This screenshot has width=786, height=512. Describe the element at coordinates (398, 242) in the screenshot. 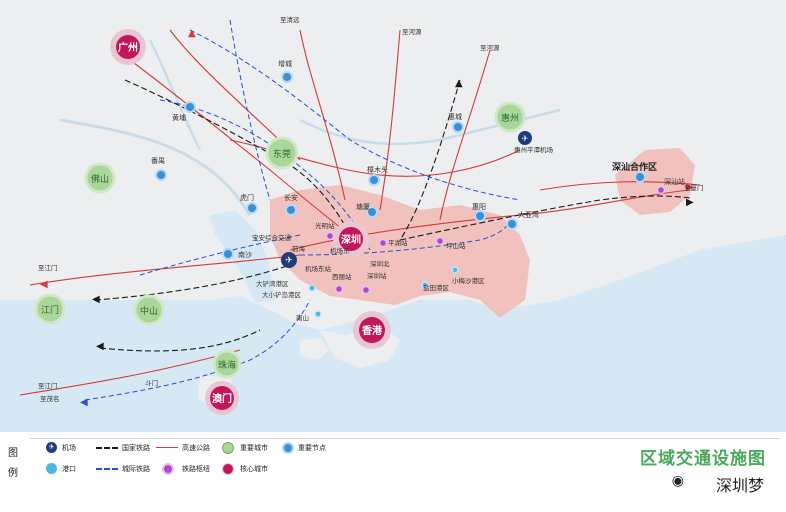

I see `place-label: 平湖站` at that location.